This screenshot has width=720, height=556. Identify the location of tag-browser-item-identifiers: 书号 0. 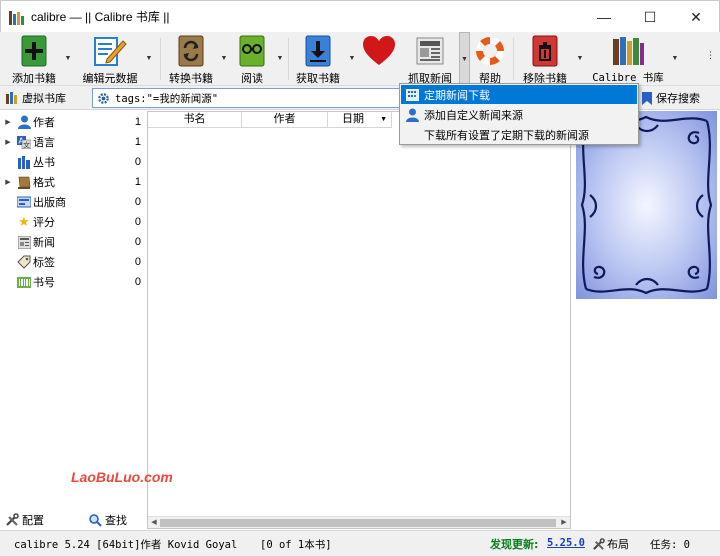
(74, 282).